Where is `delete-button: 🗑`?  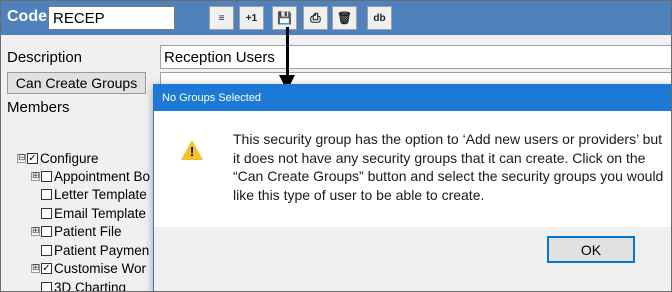 delete-button: 🗑 is located at coordinates (344, 18).